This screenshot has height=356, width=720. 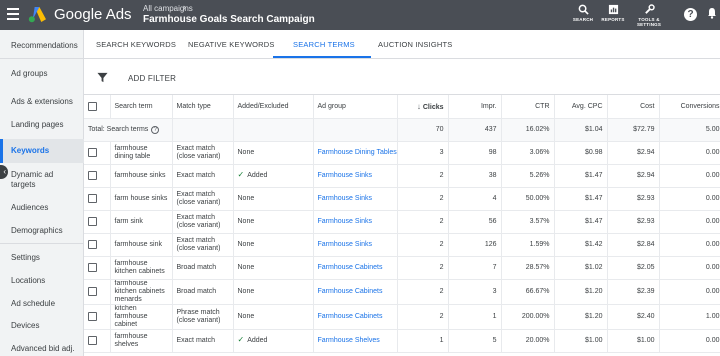 I want to click on search-term-cell: kitchen farmhouse cabinet, so click(x=141, y=317).